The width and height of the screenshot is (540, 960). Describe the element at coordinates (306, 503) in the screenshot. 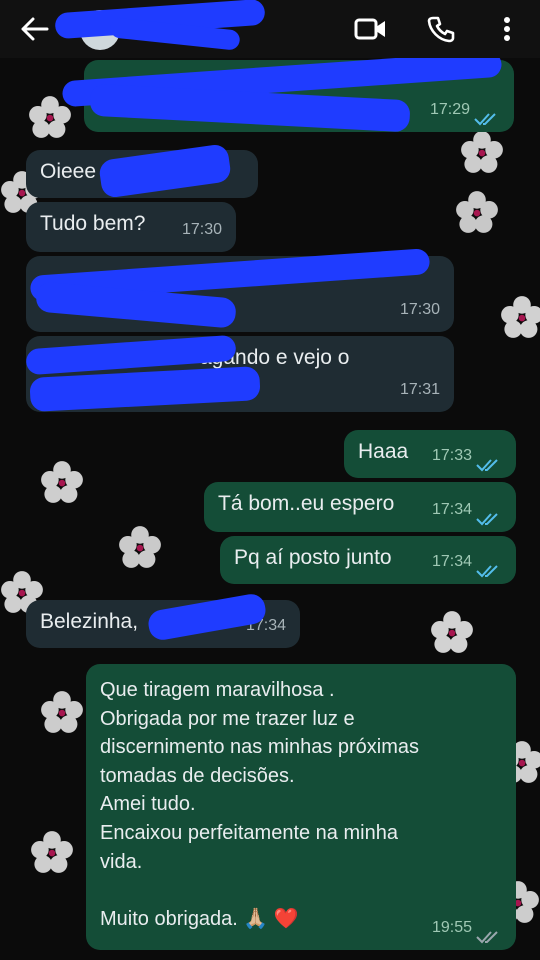

I see `message-text: Tá bom..eu espero` at that location.